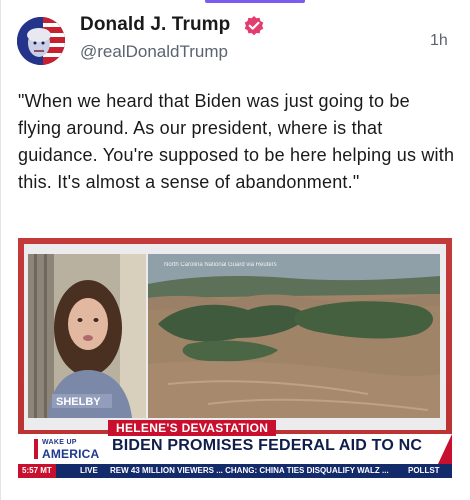 Image resolution: width=470 pixels, height=500 pixels. Describe the element at coordinates (71, 454) in the screenshot. I see `logo-big-text: AMERICA` at that location.